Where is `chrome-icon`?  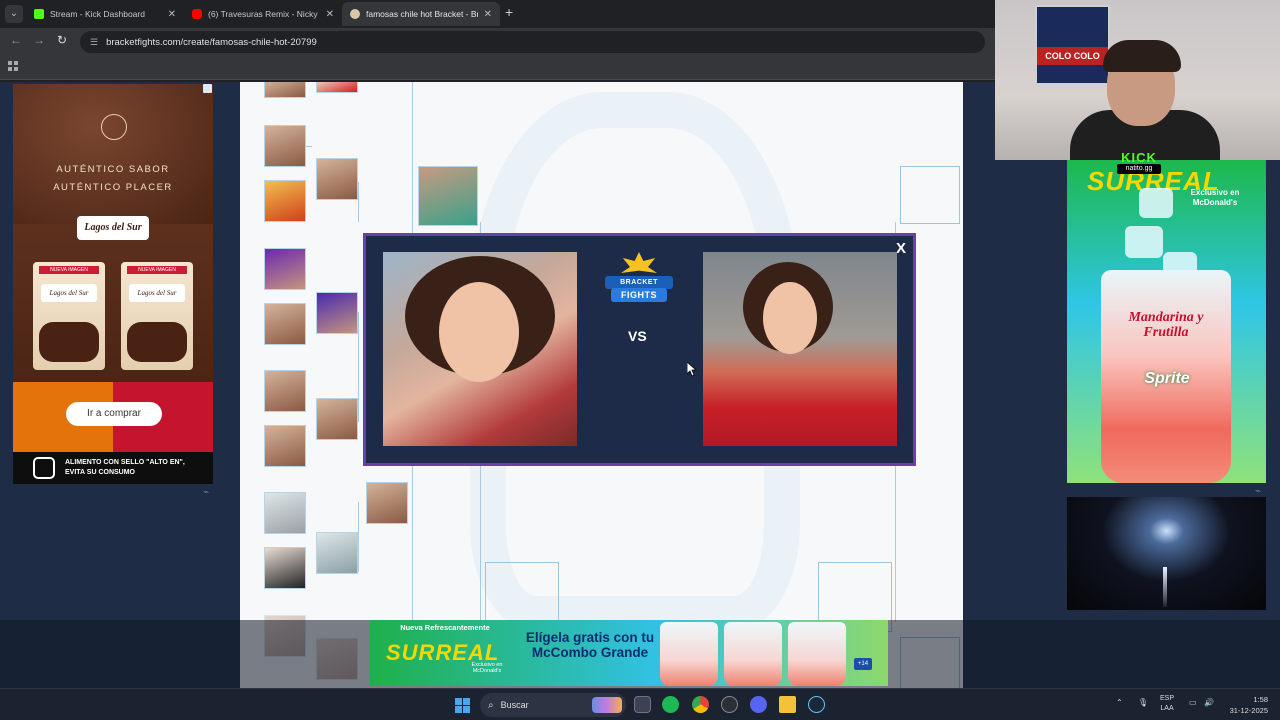 chrome-icon is located at coordinates (700, 704).